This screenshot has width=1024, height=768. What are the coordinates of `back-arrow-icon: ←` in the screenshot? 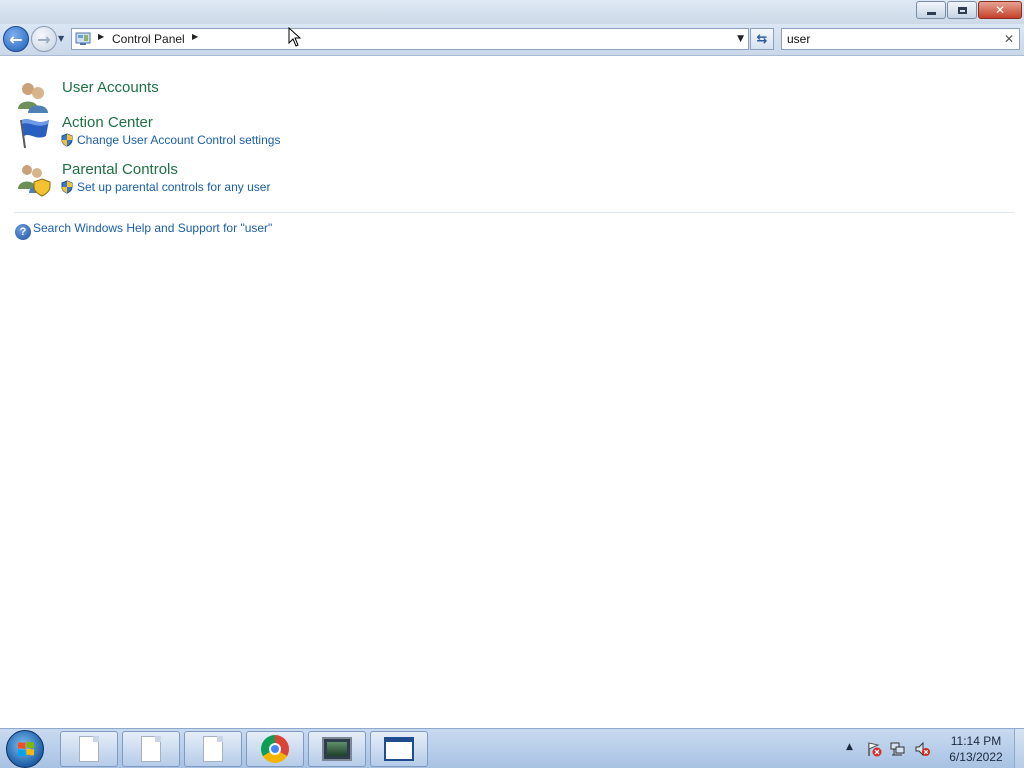 It's located at (16, 39).